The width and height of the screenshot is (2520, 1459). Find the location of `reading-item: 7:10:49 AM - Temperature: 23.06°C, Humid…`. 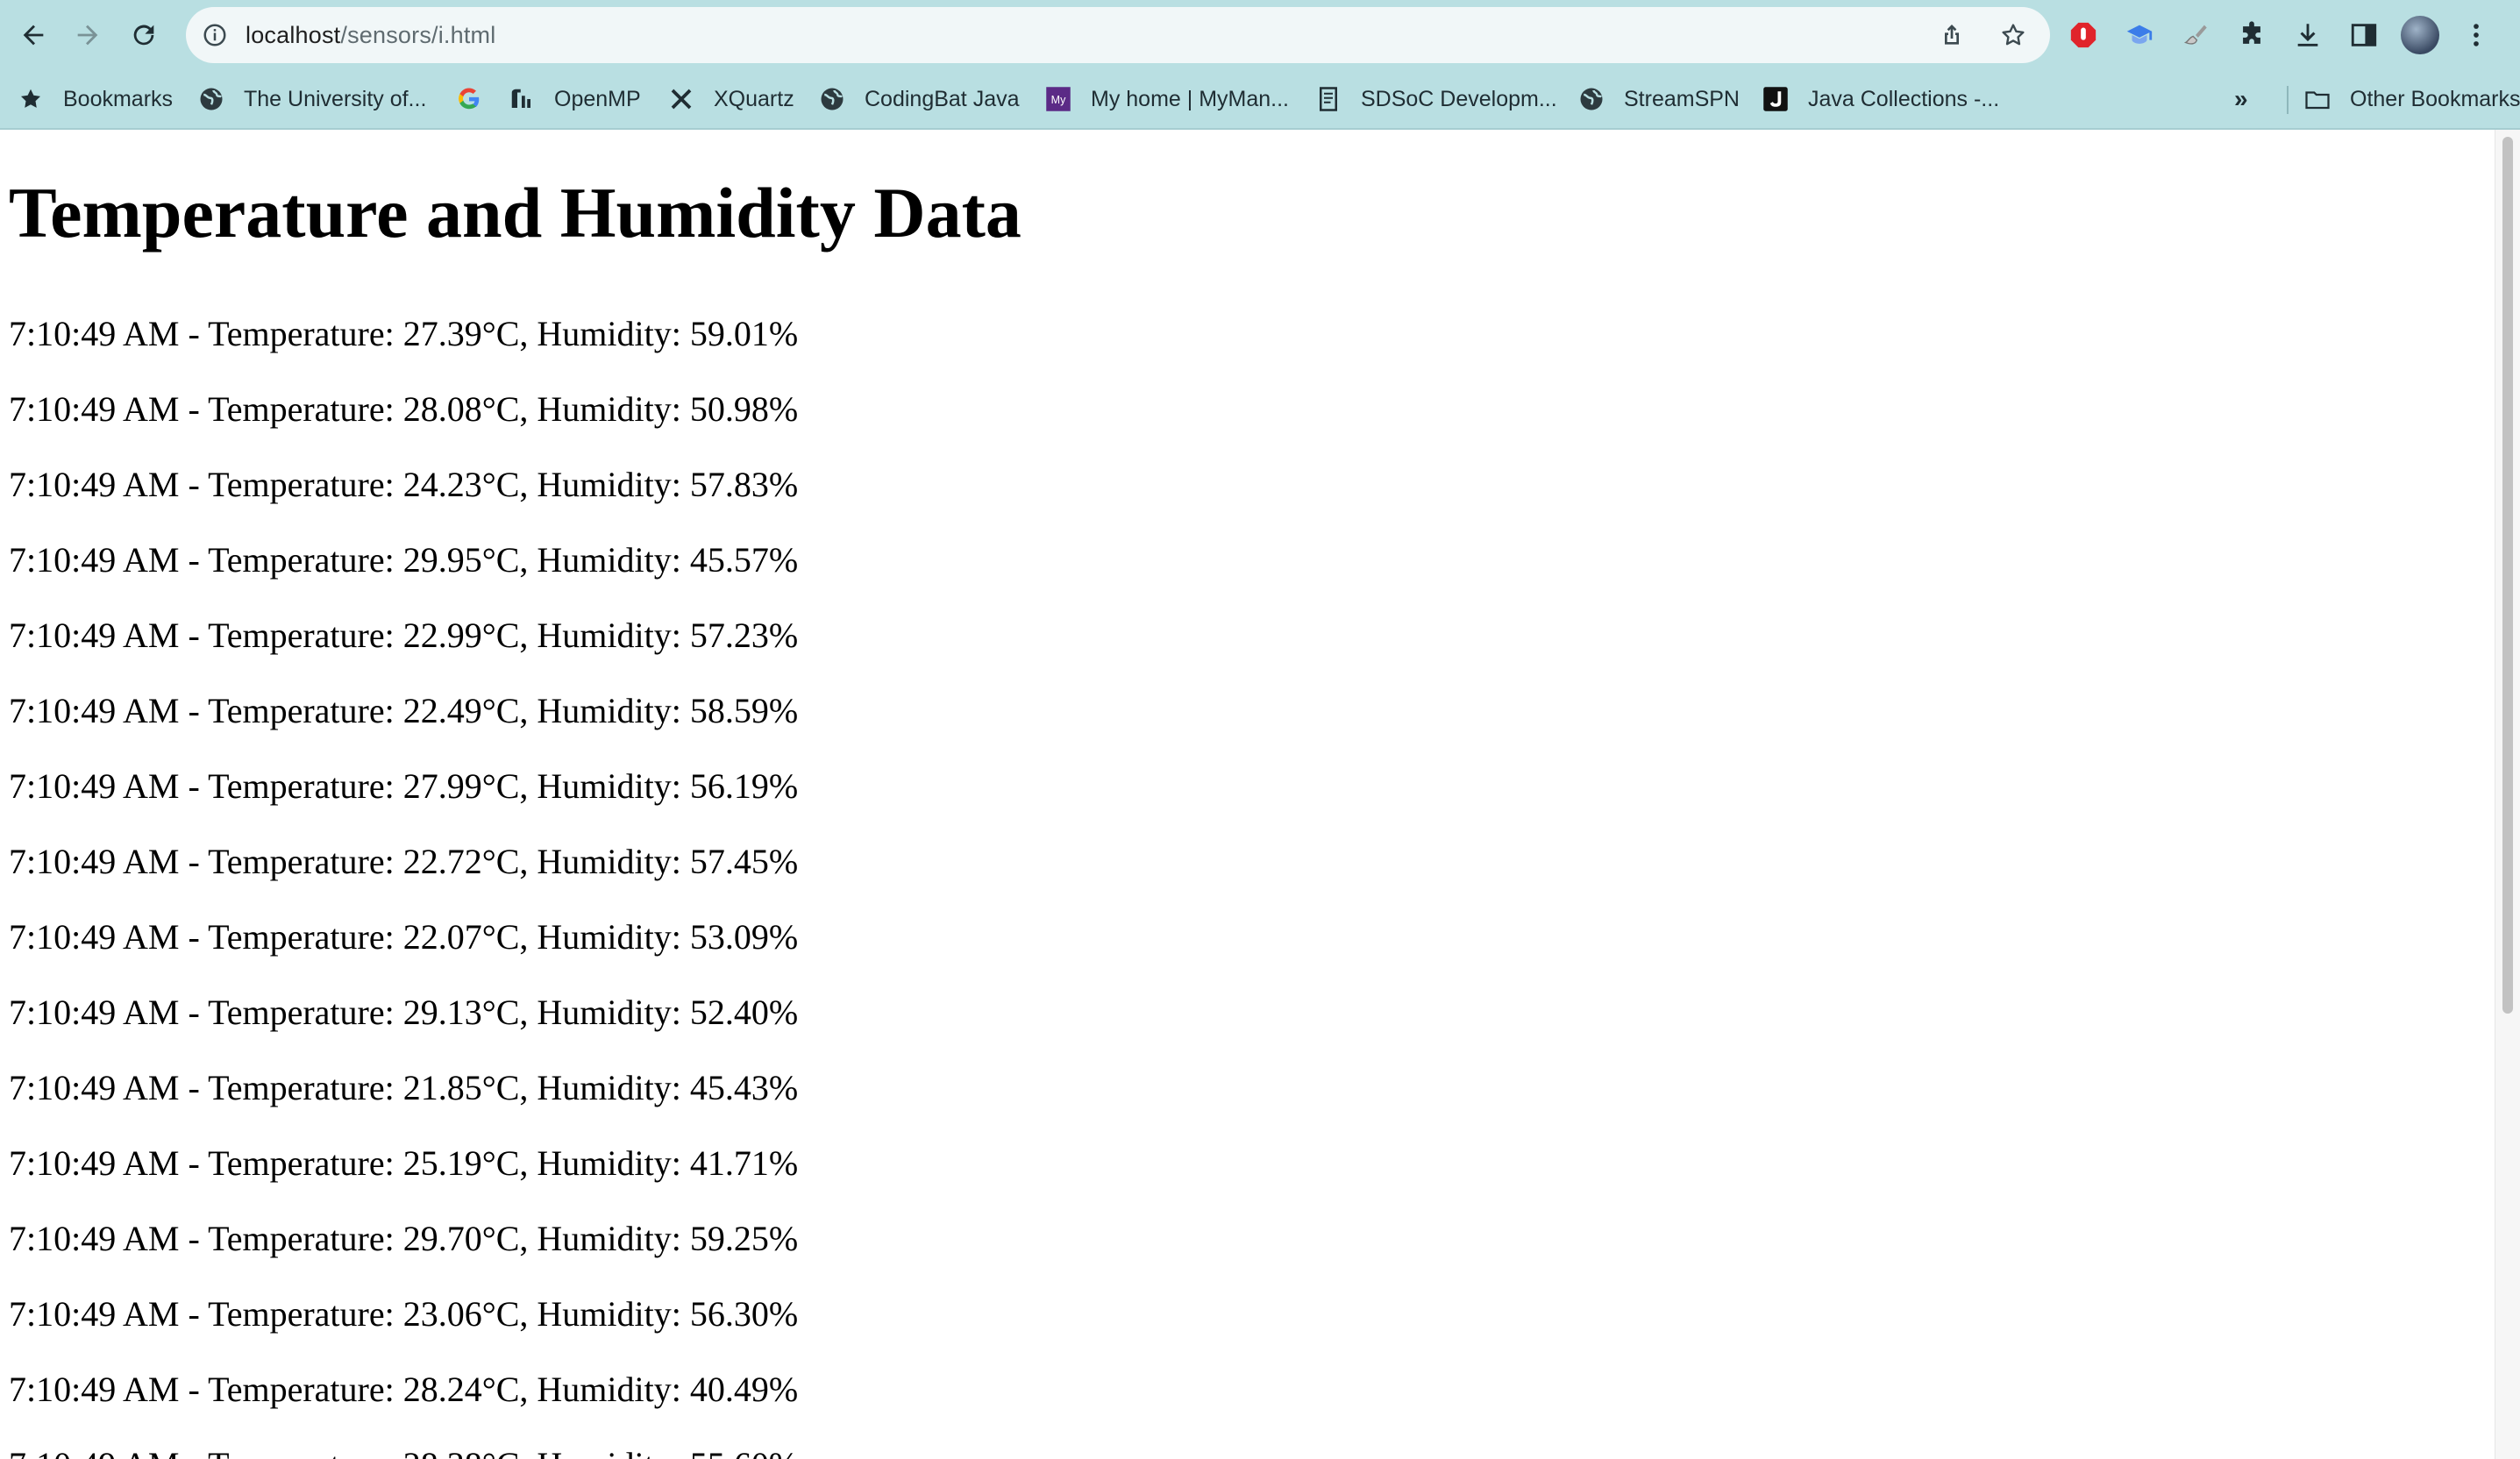

reading-item: 7:10:49 AM - Temperature: 23.06°C, Humid… is located at coordinates (404, 1314).